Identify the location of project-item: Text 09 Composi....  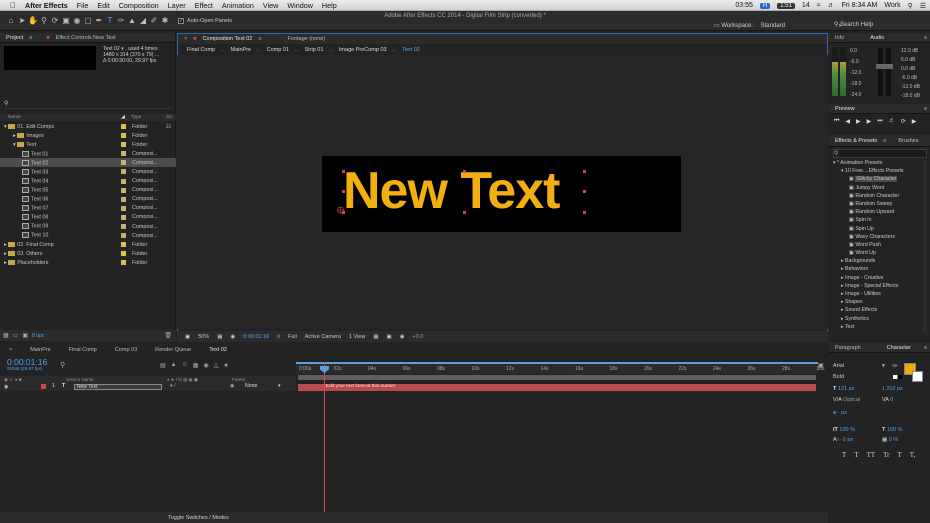
(88, 226).